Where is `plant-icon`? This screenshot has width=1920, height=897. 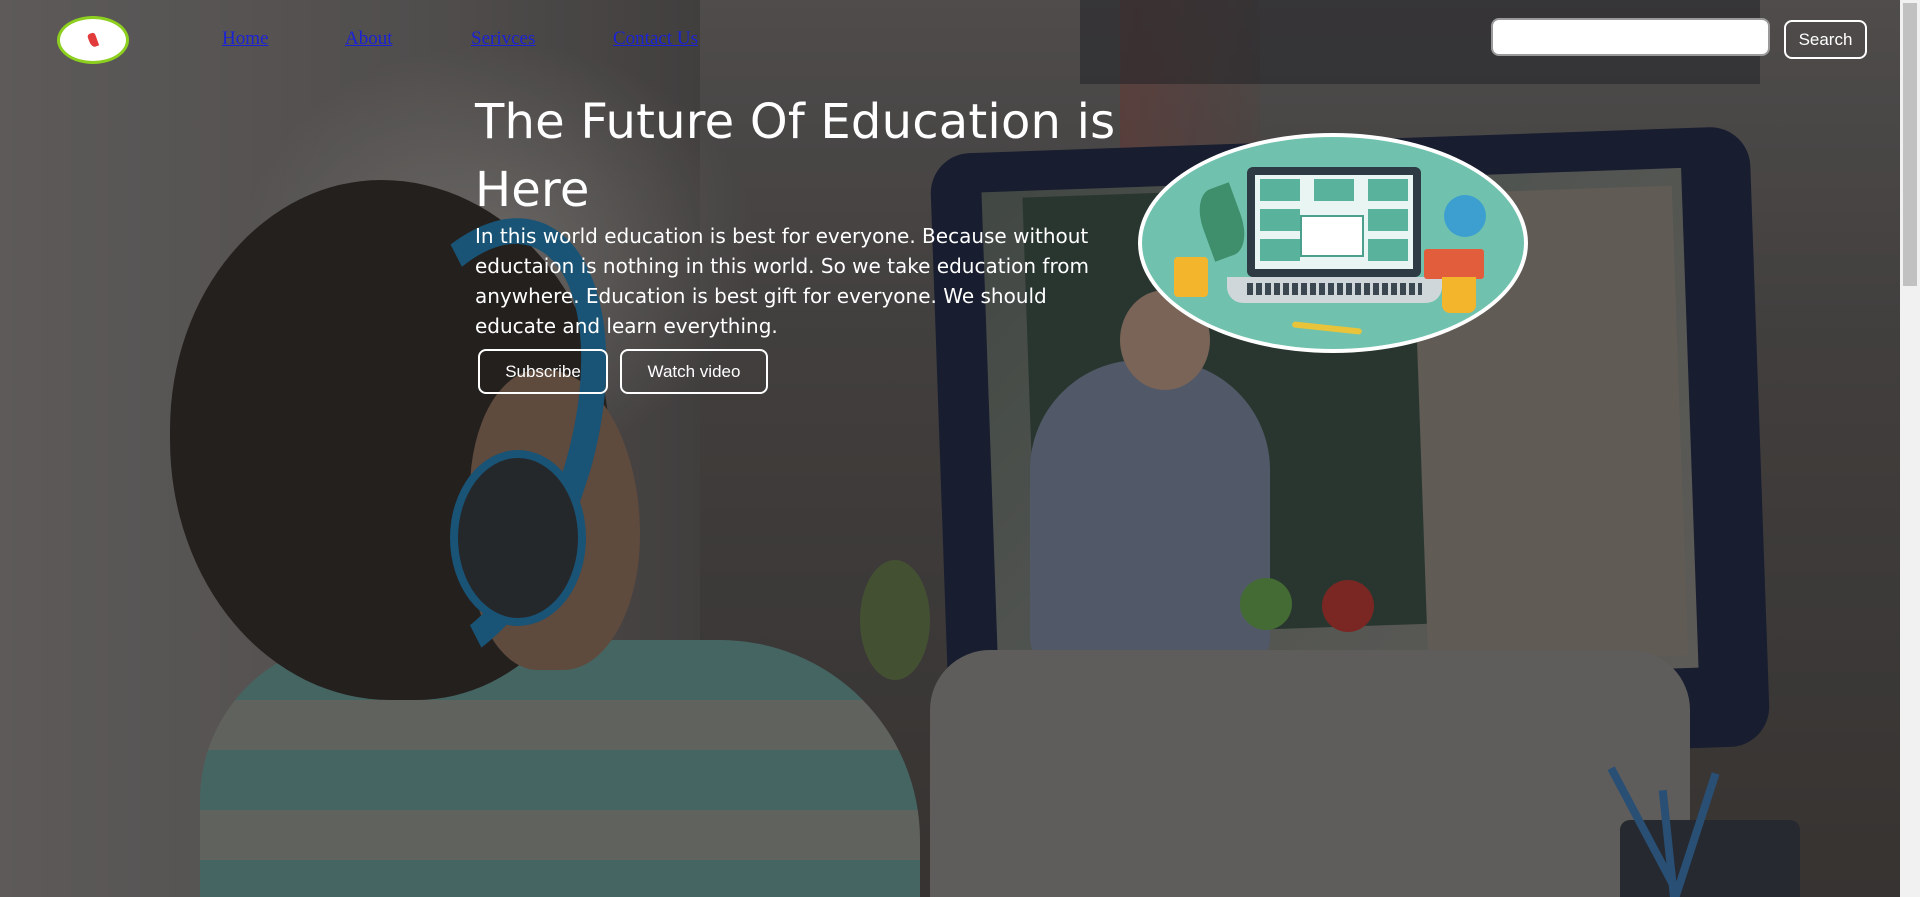 plant-icon is located at coordinates (1222, 222).